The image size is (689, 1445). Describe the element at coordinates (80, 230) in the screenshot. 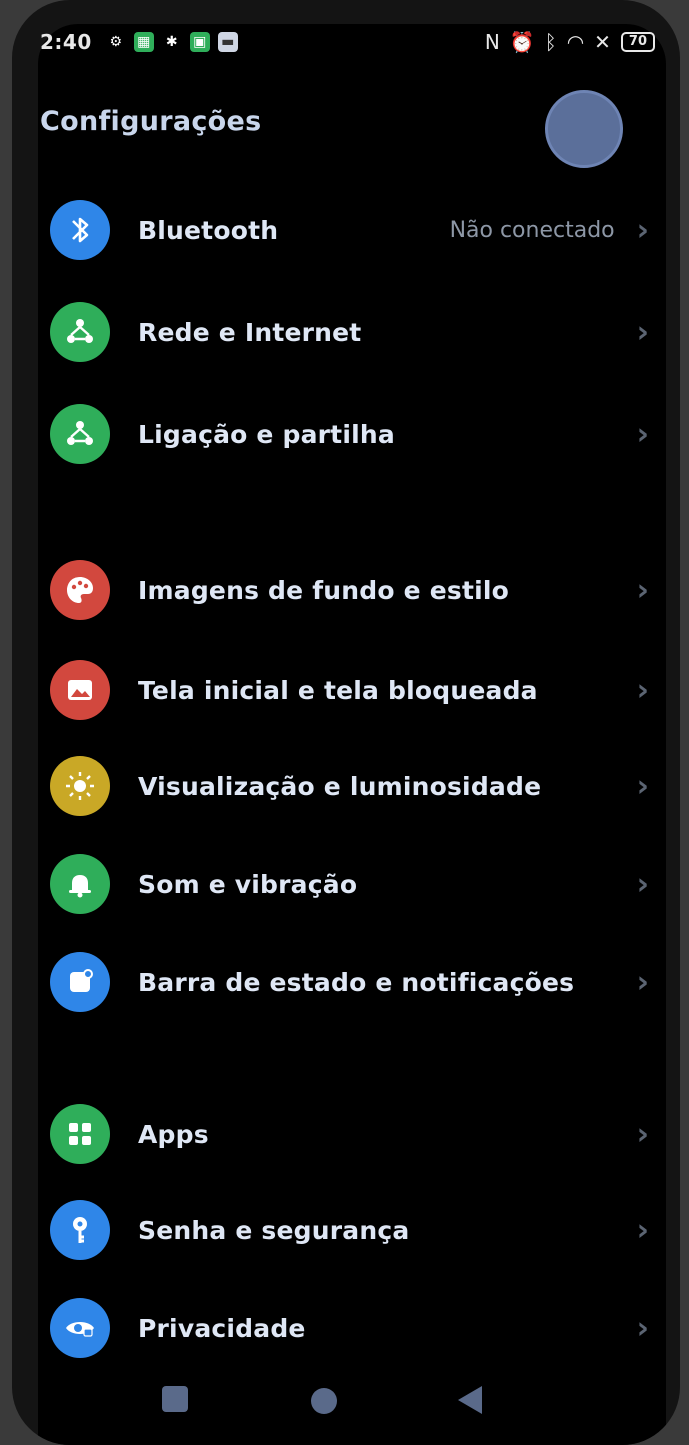

I see `bluetooth-icon` at that location.